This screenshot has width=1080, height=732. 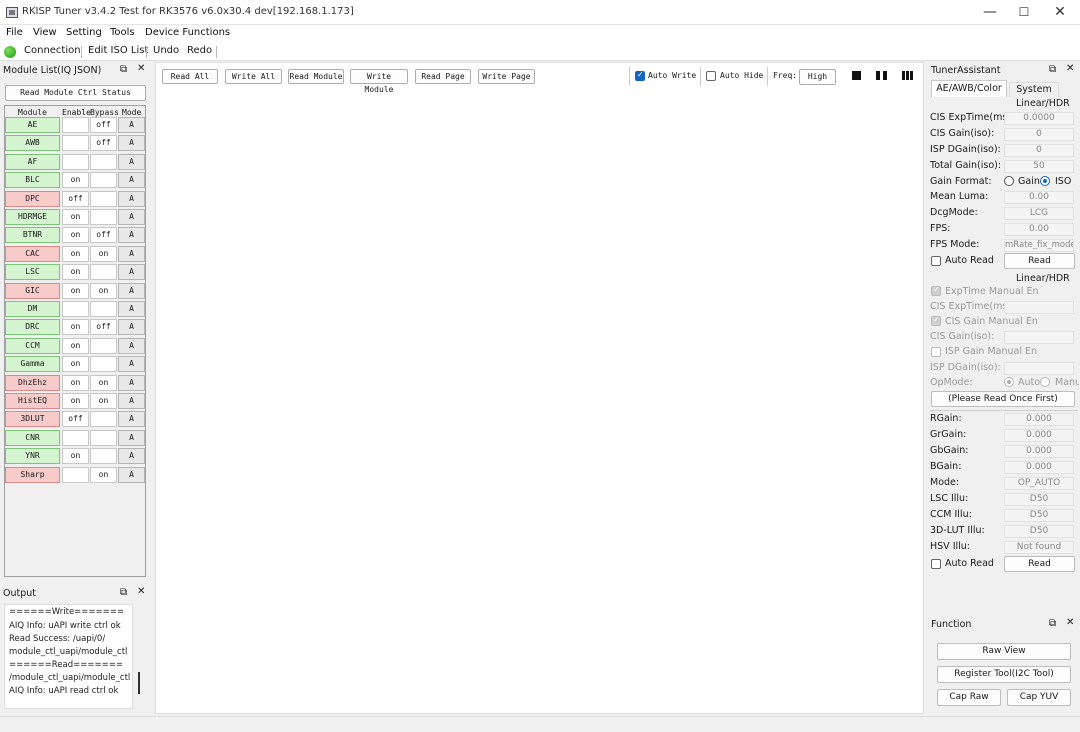 What do you see at coordinates (640, 75) in the screenshot?
I see `auto-write-checkbox` at bounding box center [640, 75].